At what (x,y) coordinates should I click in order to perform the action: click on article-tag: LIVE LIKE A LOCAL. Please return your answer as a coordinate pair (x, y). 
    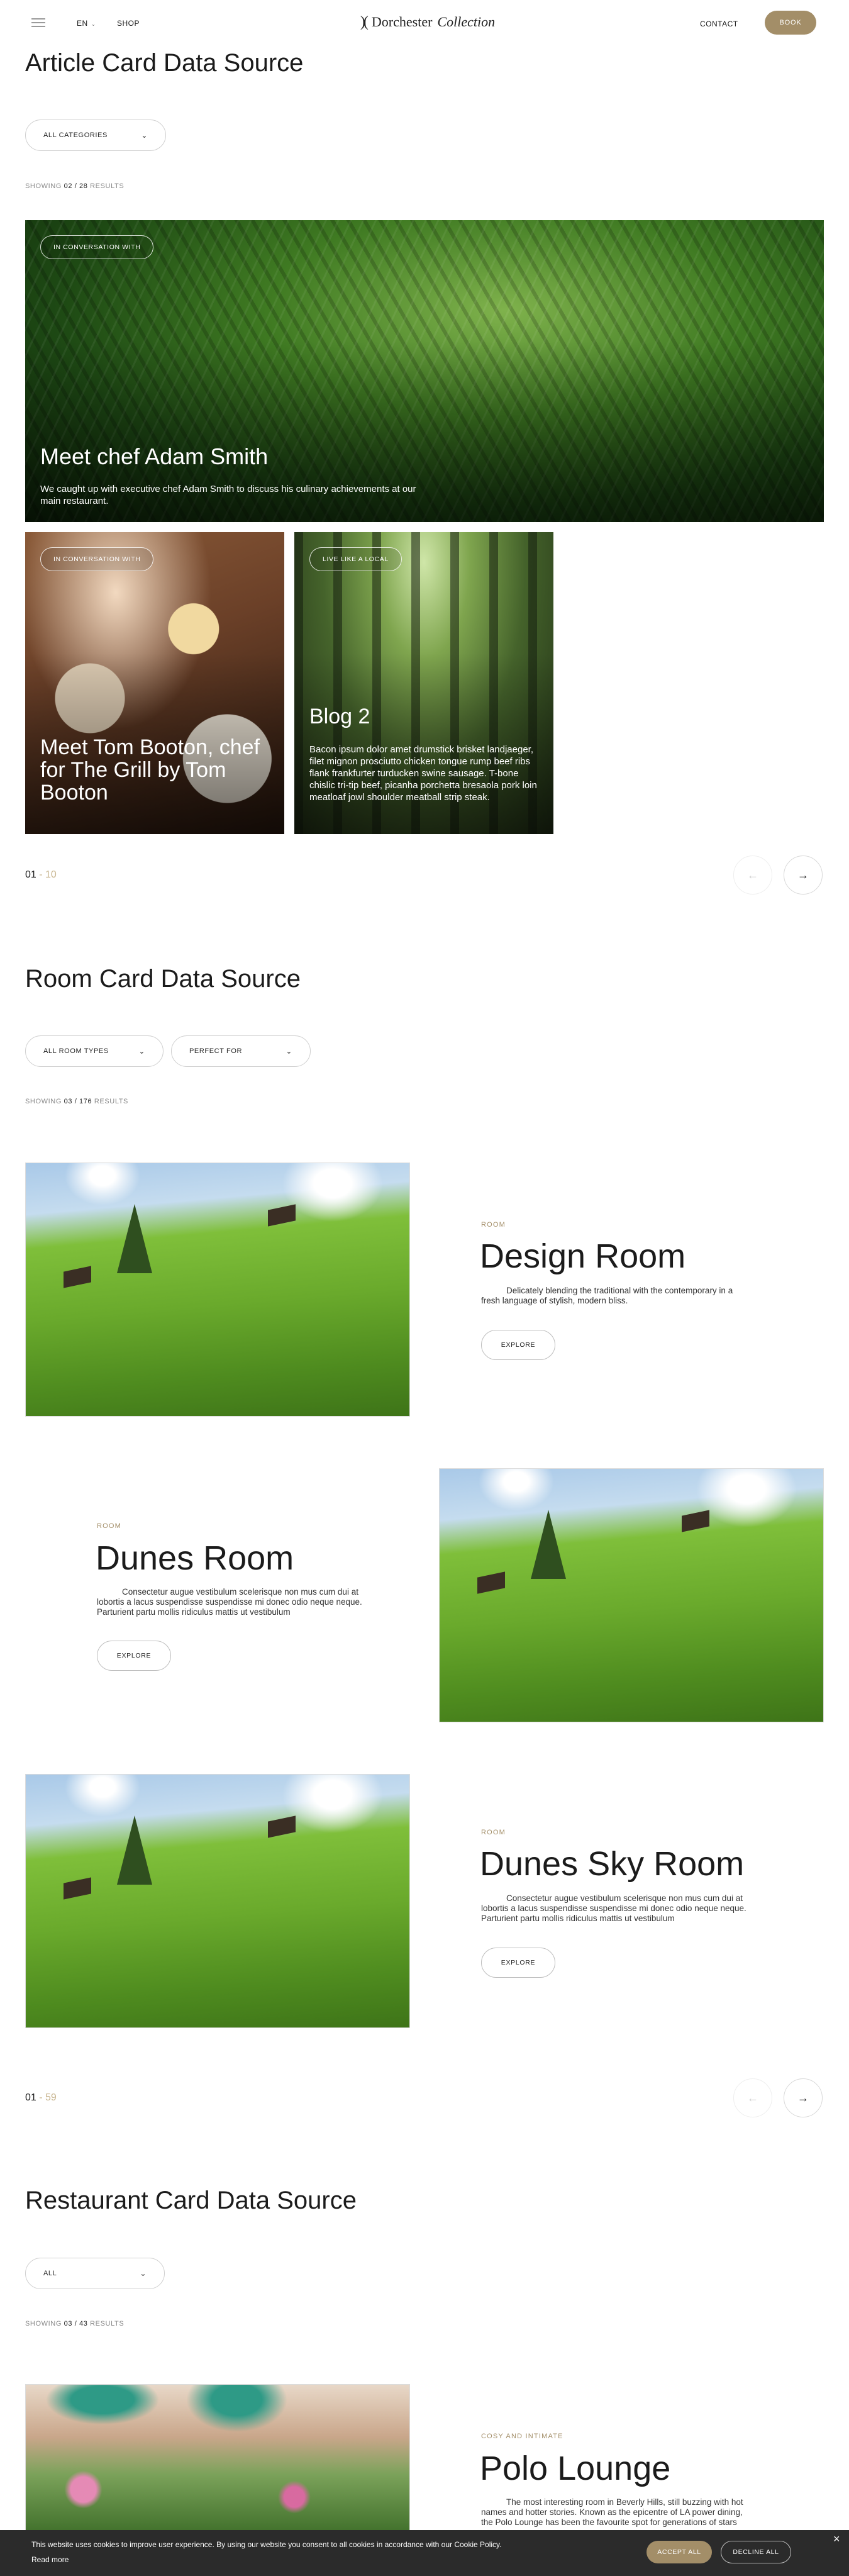
    Looking at the image, I should click on (356, 559).